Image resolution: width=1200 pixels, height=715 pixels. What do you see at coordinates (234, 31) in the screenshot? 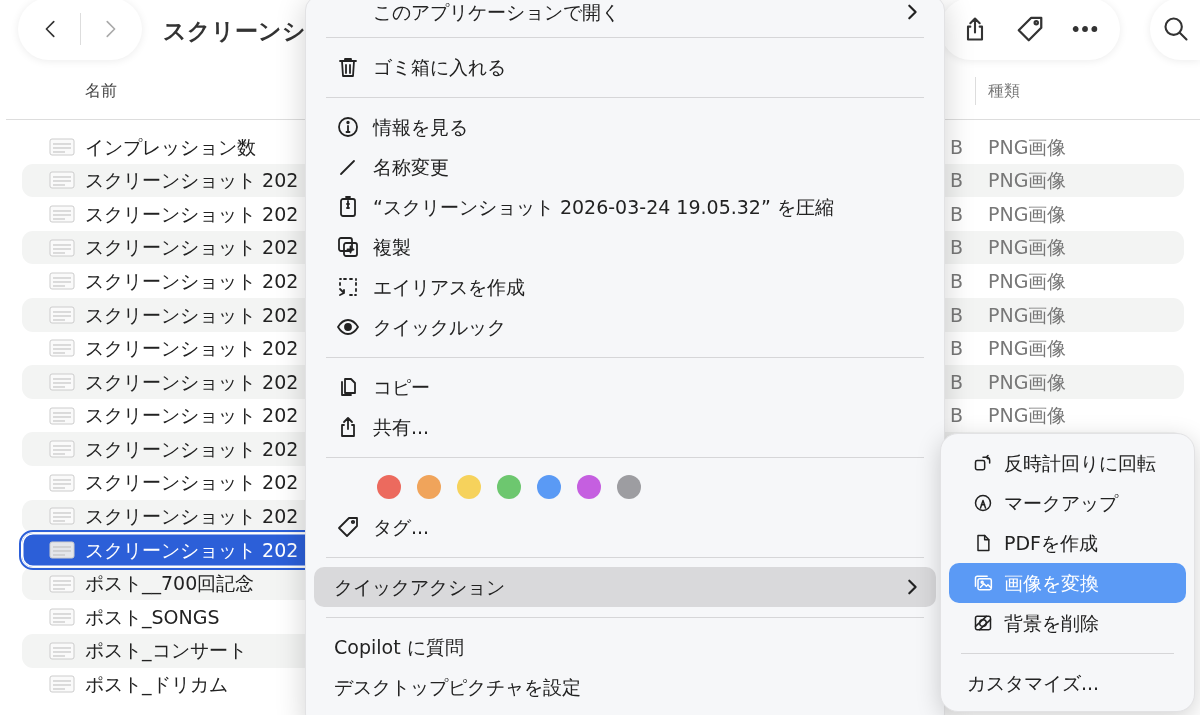
I see `window-title: スクリーンシ` at bounding box center [234, 31].